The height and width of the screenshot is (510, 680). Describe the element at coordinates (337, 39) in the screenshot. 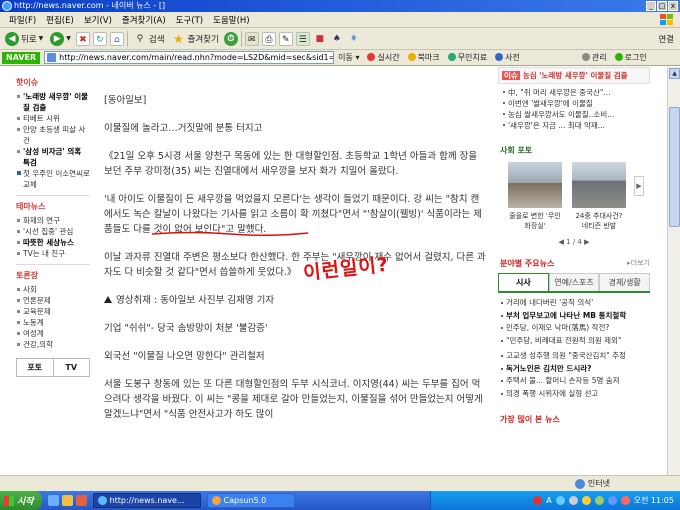

I see `messenger-icon: ♠` at that location.